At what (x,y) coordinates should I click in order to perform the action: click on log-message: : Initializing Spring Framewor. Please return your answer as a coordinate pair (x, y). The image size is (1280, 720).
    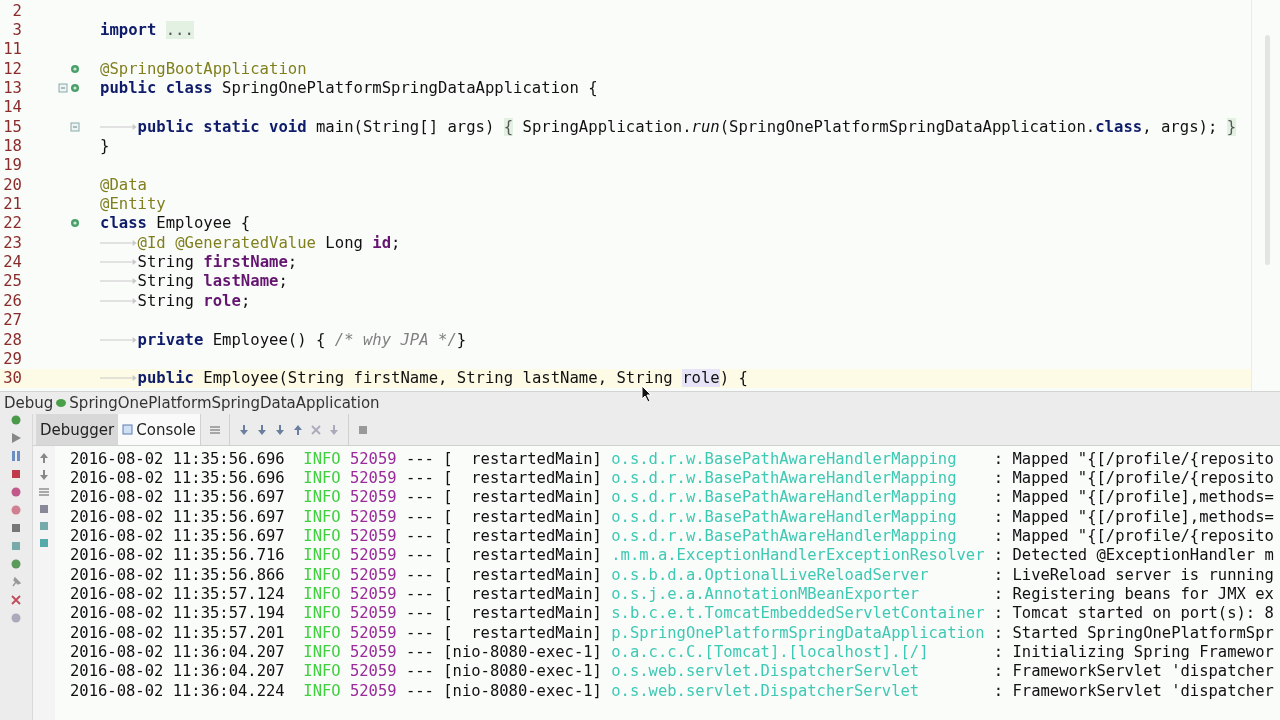
    Looking at the image, I should click on (1133, 652).